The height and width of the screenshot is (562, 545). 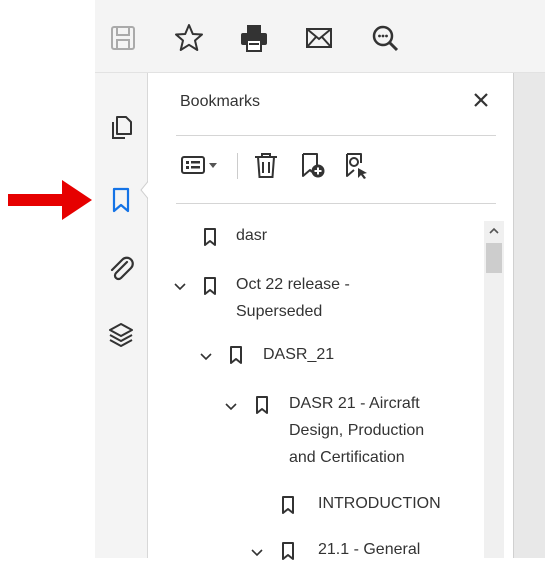 What do you see at coordinates (189, 38) in the screenshot?
I see `star-icon` at bounding box center [189, 38].